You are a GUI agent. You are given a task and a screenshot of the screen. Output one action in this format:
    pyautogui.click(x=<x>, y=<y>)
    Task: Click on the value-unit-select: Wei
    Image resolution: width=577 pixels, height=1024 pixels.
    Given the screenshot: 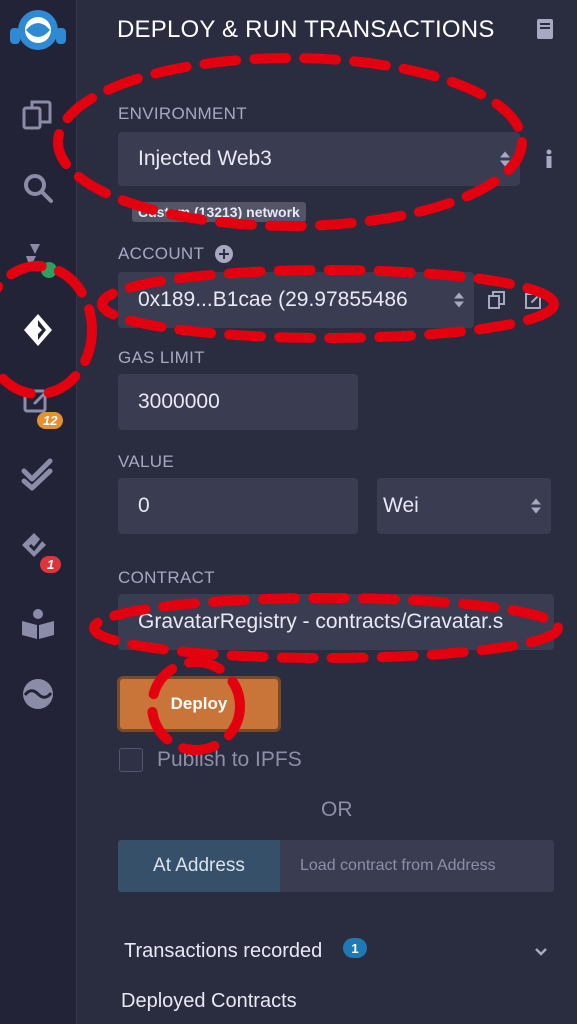 What is the action you would take?
    pyautogui.click(x=464, y=506)
    